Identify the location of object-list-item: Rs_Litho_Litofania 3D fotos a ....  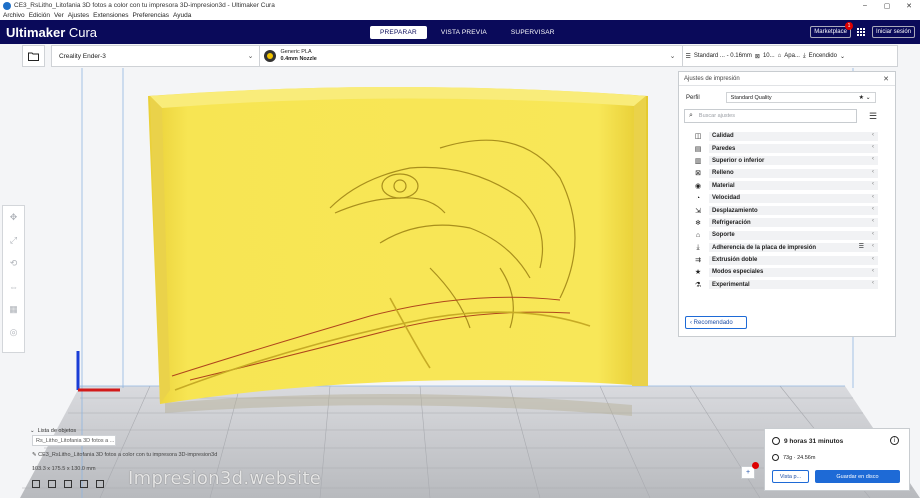
(74, 440).